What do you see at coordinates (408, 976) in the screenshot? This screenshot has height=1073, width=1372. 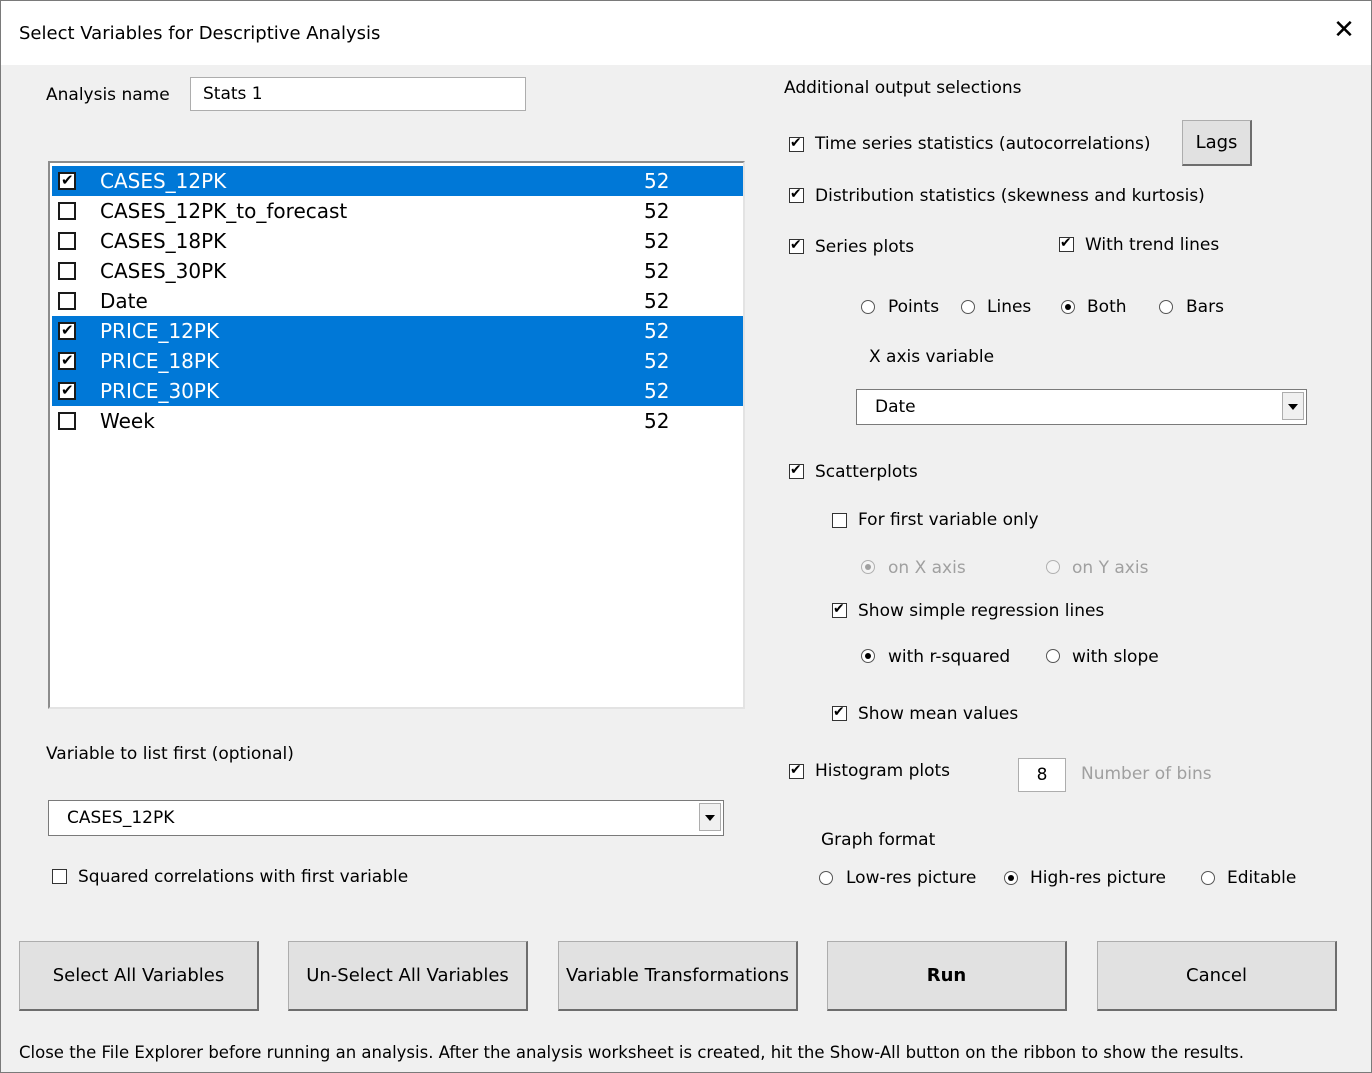 I see `unselect-all-button: Un-Select All Variables` at bounding box center [408, 976].